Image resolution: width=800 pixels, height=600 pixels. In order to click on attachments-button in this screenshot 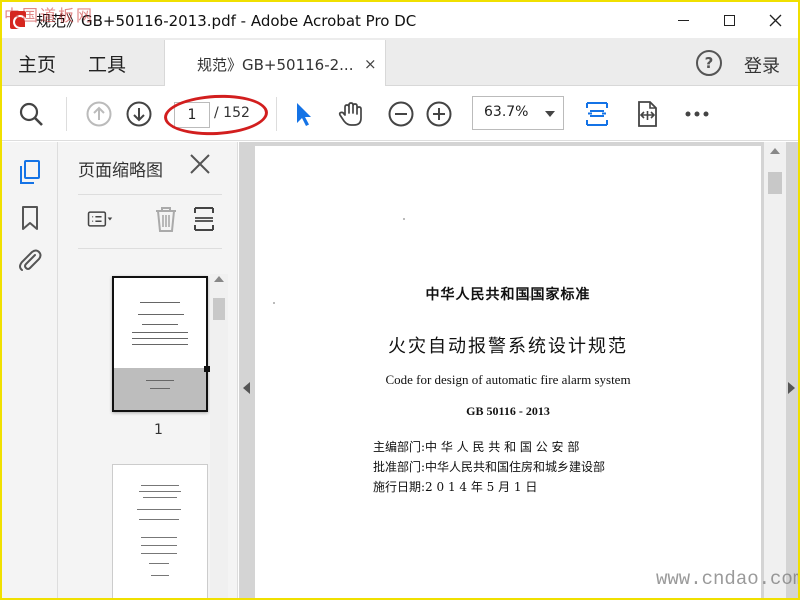, I will do `click(30, 260)`.